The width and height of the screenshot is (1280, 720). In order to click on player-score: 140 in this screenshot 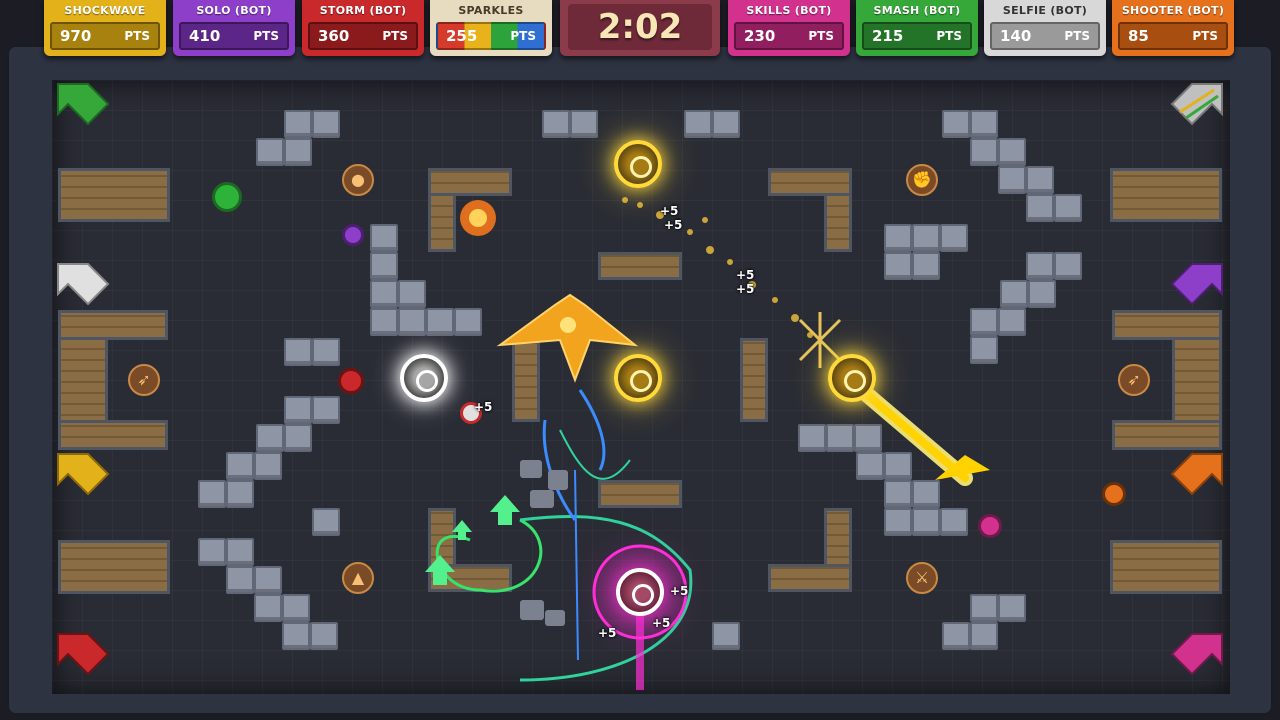, I will do `click(1016, 36)`.